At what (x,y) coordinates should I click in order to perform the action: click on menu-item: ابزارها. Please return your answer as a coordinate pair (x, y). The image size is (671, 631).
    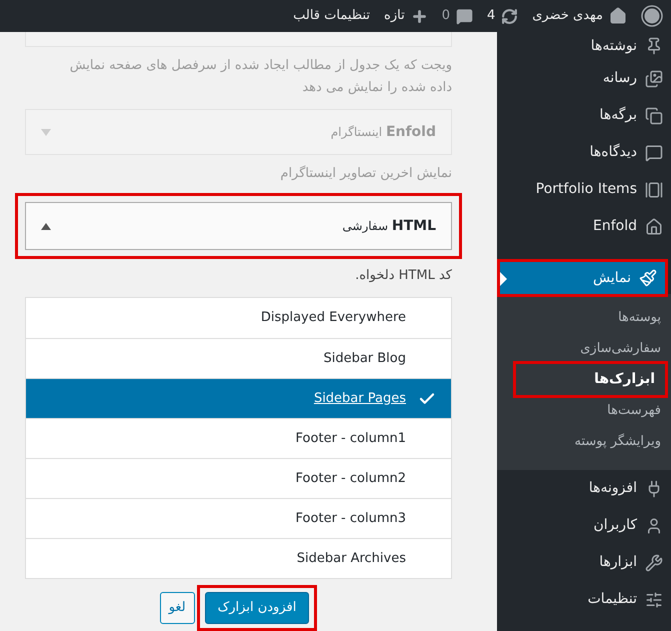
    Looking at the image, I should click on (584, 562).